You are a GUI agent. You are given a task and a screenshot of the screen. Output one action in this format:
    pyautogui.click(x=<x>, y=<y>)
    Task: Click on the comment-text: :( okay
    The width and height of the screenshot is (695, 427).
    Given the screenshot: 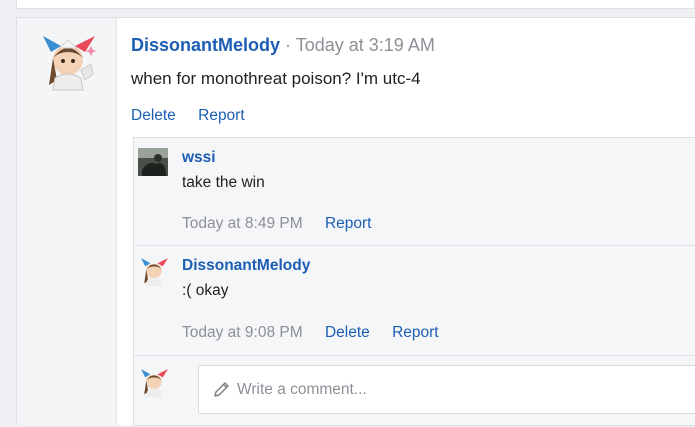 What is the action you would take?
    pyautogui.click(x=205, y=290)
    